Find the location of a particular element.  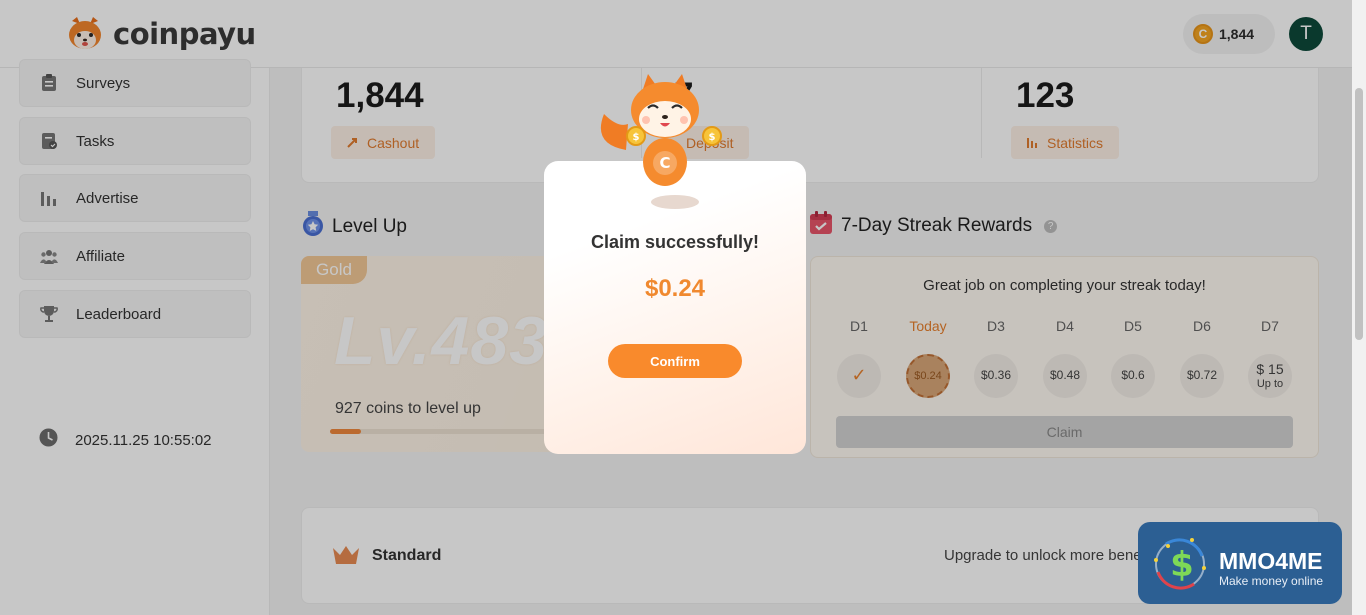

claimed-amount: $0.24 is located at coordinates (675, 288).